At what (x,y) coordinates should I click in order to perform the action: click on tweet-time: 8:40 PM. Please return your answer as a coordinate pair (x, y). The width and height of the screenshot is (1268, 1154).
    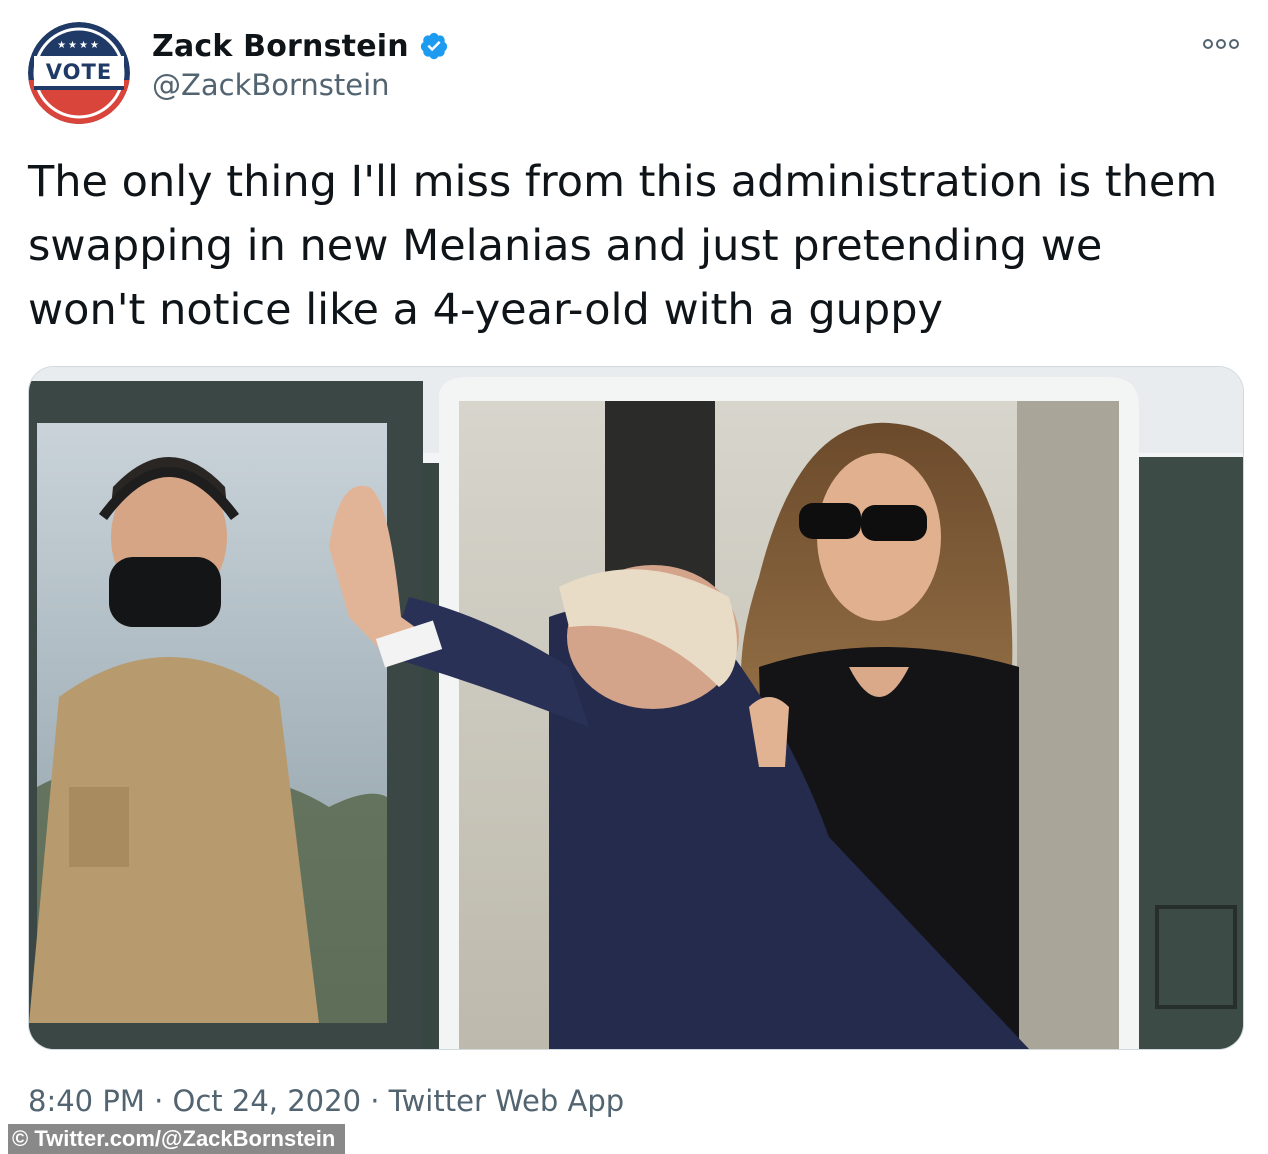
    Looking at the image, I should click on (86, 1101).